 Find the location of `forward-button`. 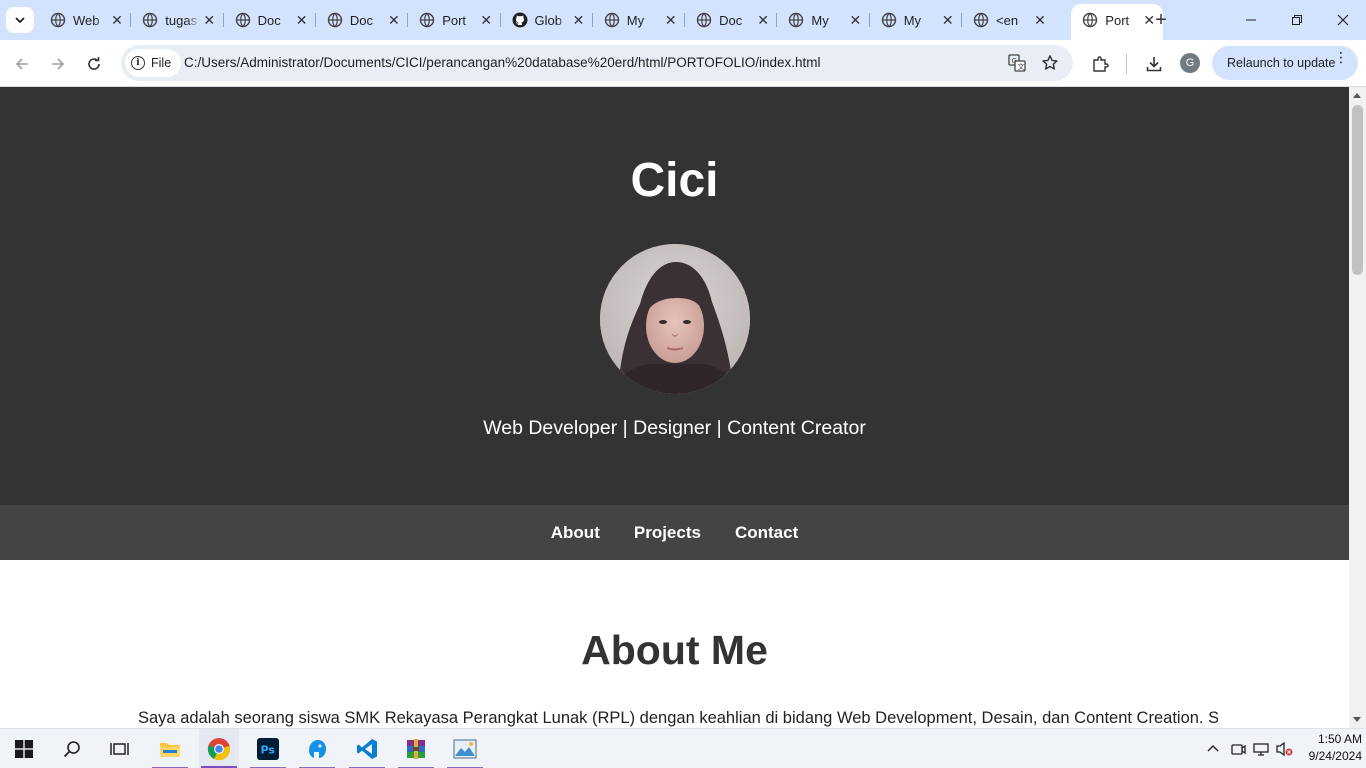

forward-button is located at coordinates (58, 64).